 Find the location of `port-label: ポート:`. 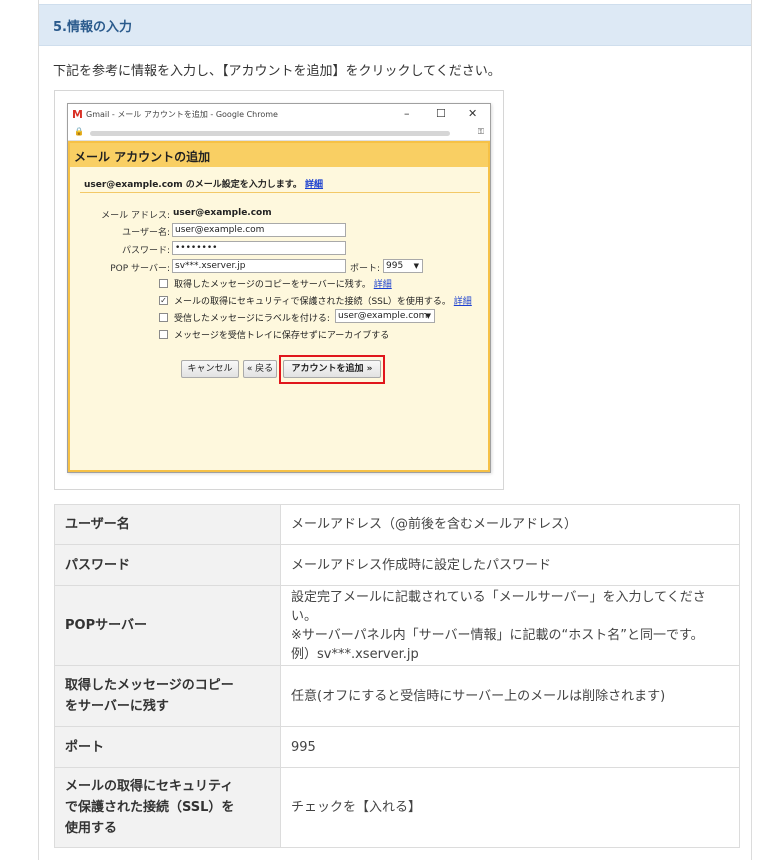

port-label: ポート: is located at coordinates (364, 269).